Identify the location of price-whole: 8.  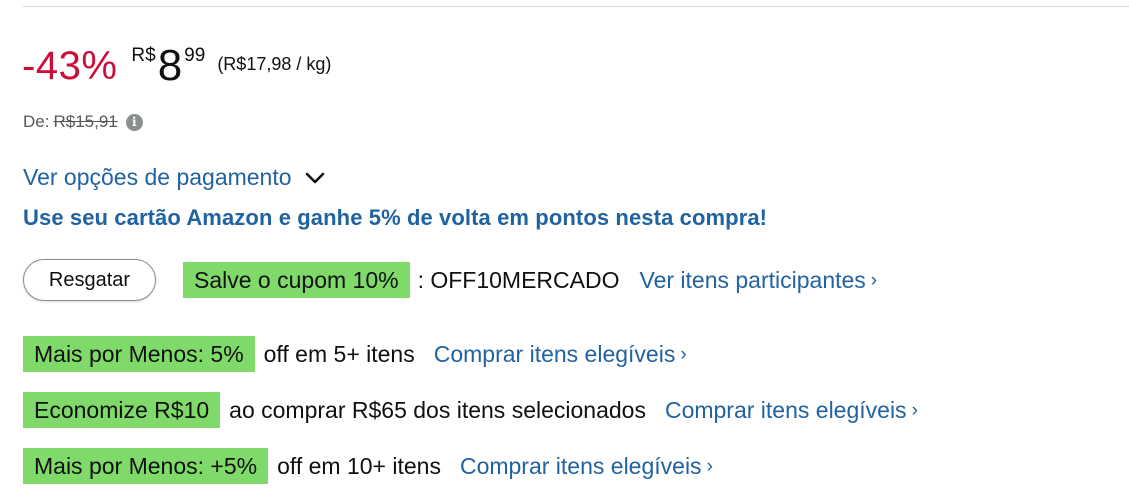
(170, 65).